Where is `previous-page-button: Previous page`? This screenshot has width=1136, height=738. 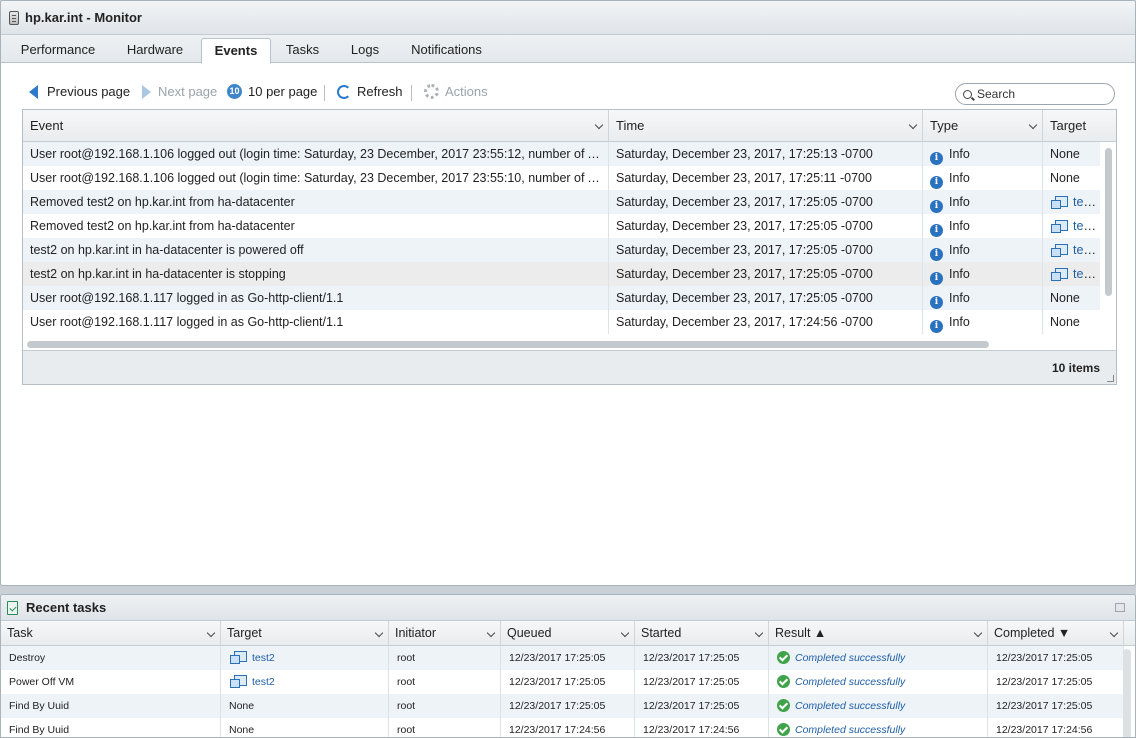 previous-page-button: Previous page is located at coordinates (79, 91).